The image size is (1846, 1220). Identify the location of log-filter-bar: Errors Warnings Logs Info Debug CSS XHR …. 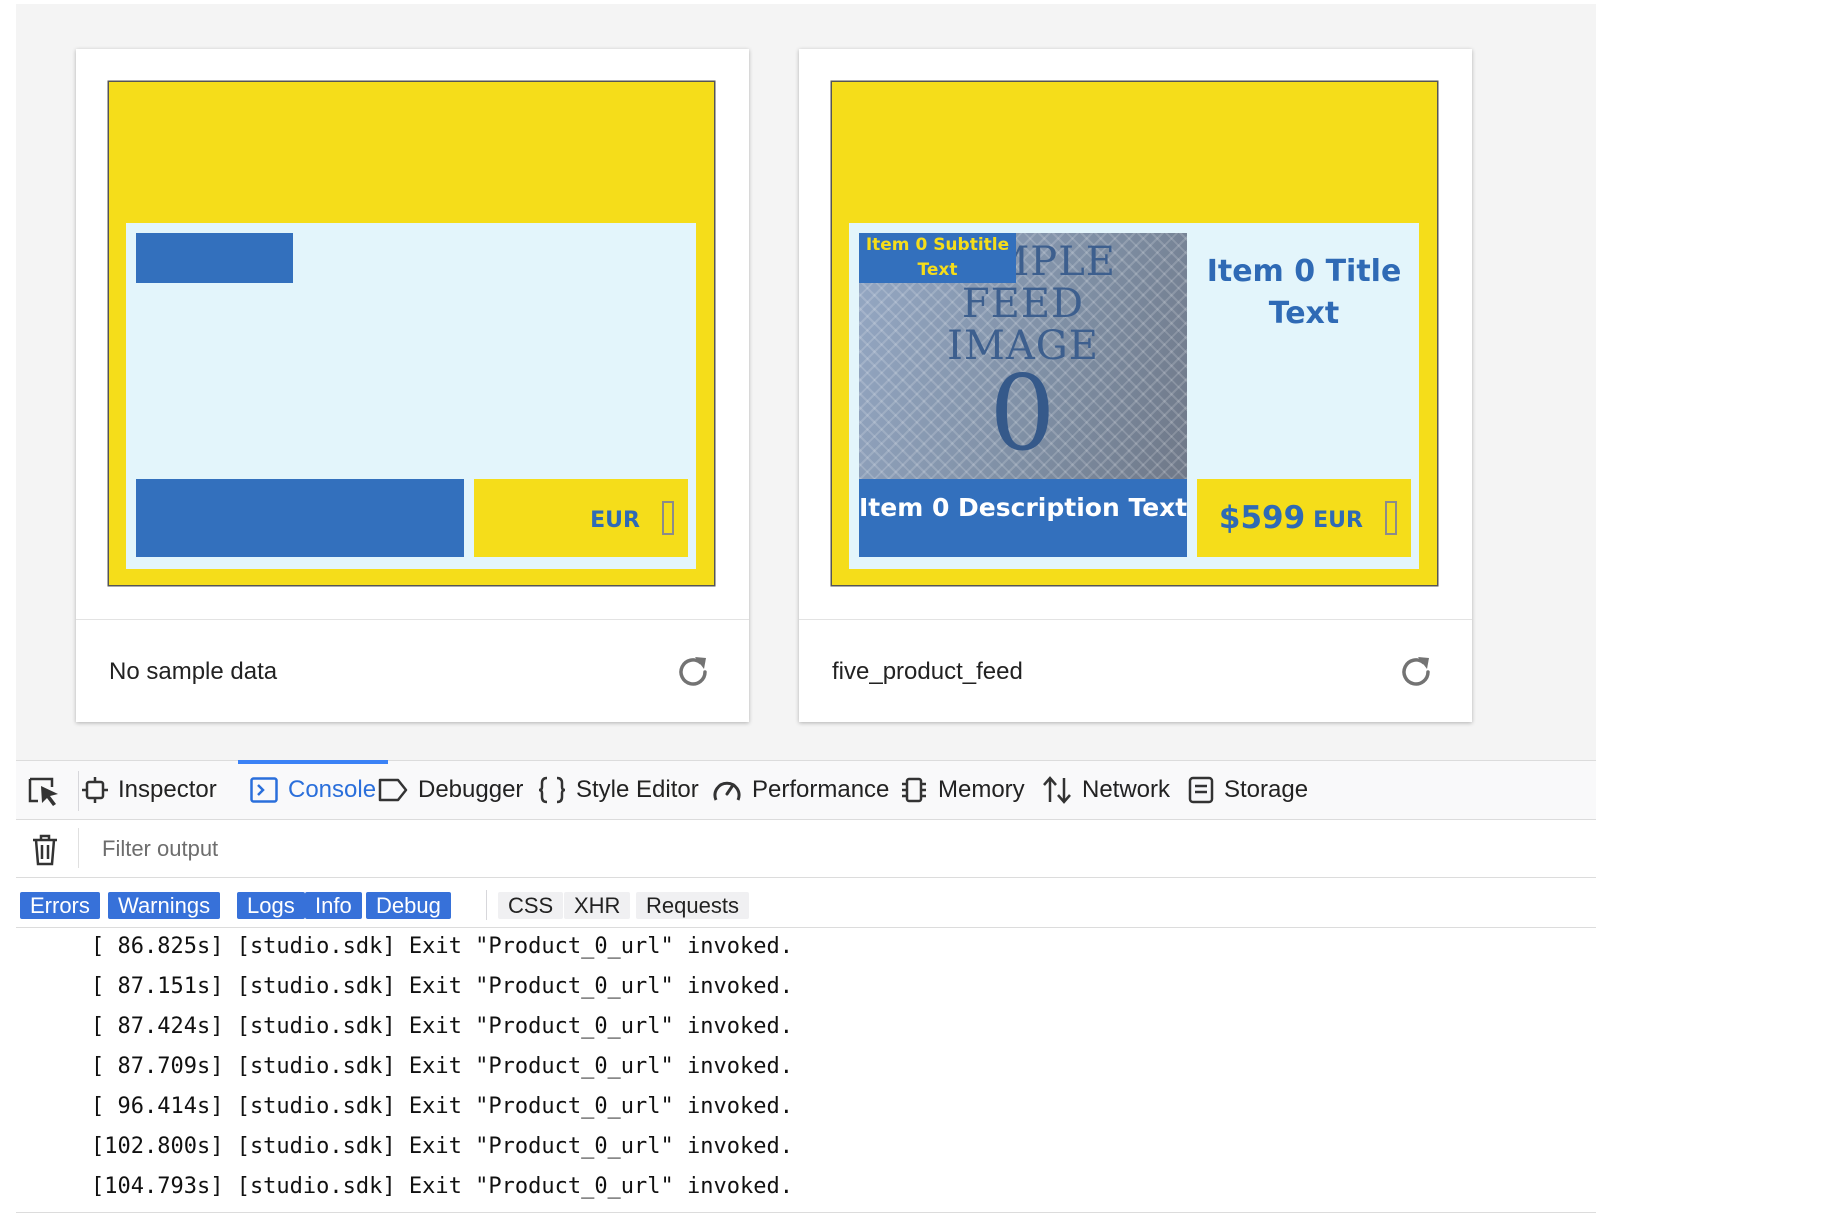
(806, 903).